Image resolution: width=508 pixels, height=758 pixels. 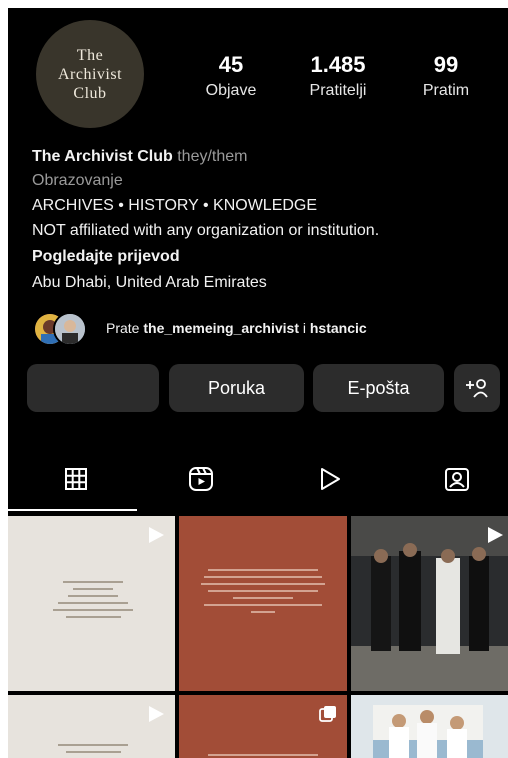 I want to click on posts-count: 45, so click(x=231, y=64).